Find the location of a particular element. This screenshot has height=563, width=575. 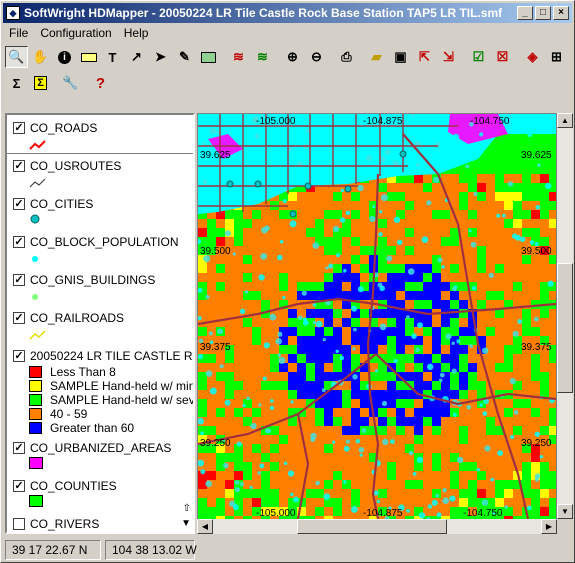

map-vertical-scrollbar: ▲ ▼ is located at coordinates (565, 316).